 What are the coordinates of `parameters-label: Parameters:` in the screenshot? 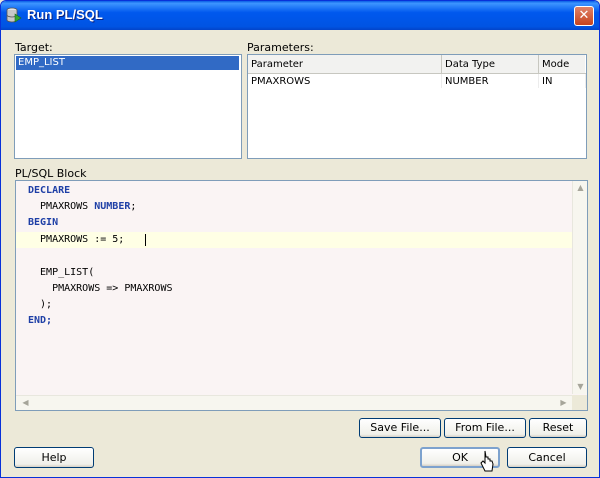 It's located at (280, 47).